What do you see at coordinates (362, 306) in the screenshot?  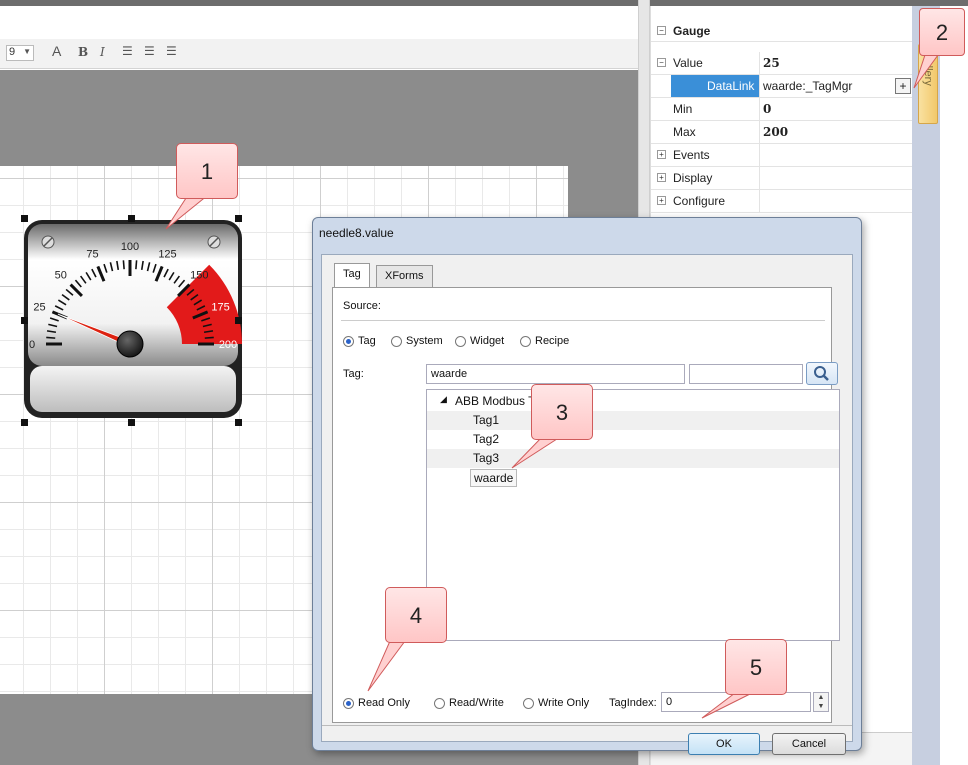 I see `source-label: Source:` at bounding box center [362, 306].